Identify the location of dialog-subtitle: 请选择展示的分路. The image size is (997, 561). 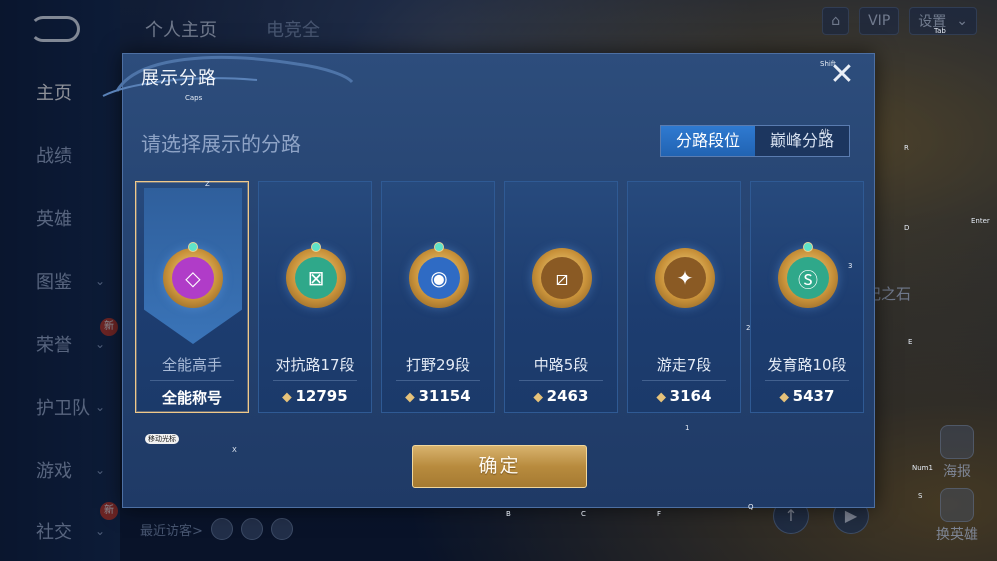
(221, 144).